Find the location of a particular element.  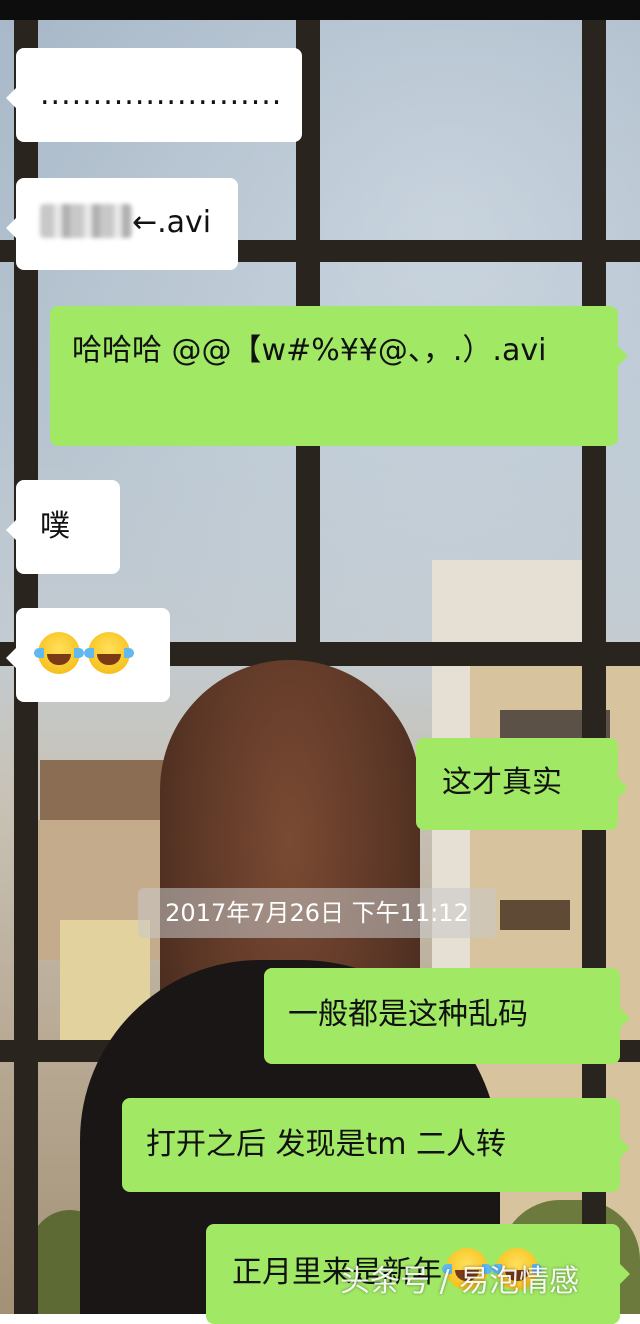

message-bubble-sent: 一般都是这种乱码 is located at coordinates (447, 1016).